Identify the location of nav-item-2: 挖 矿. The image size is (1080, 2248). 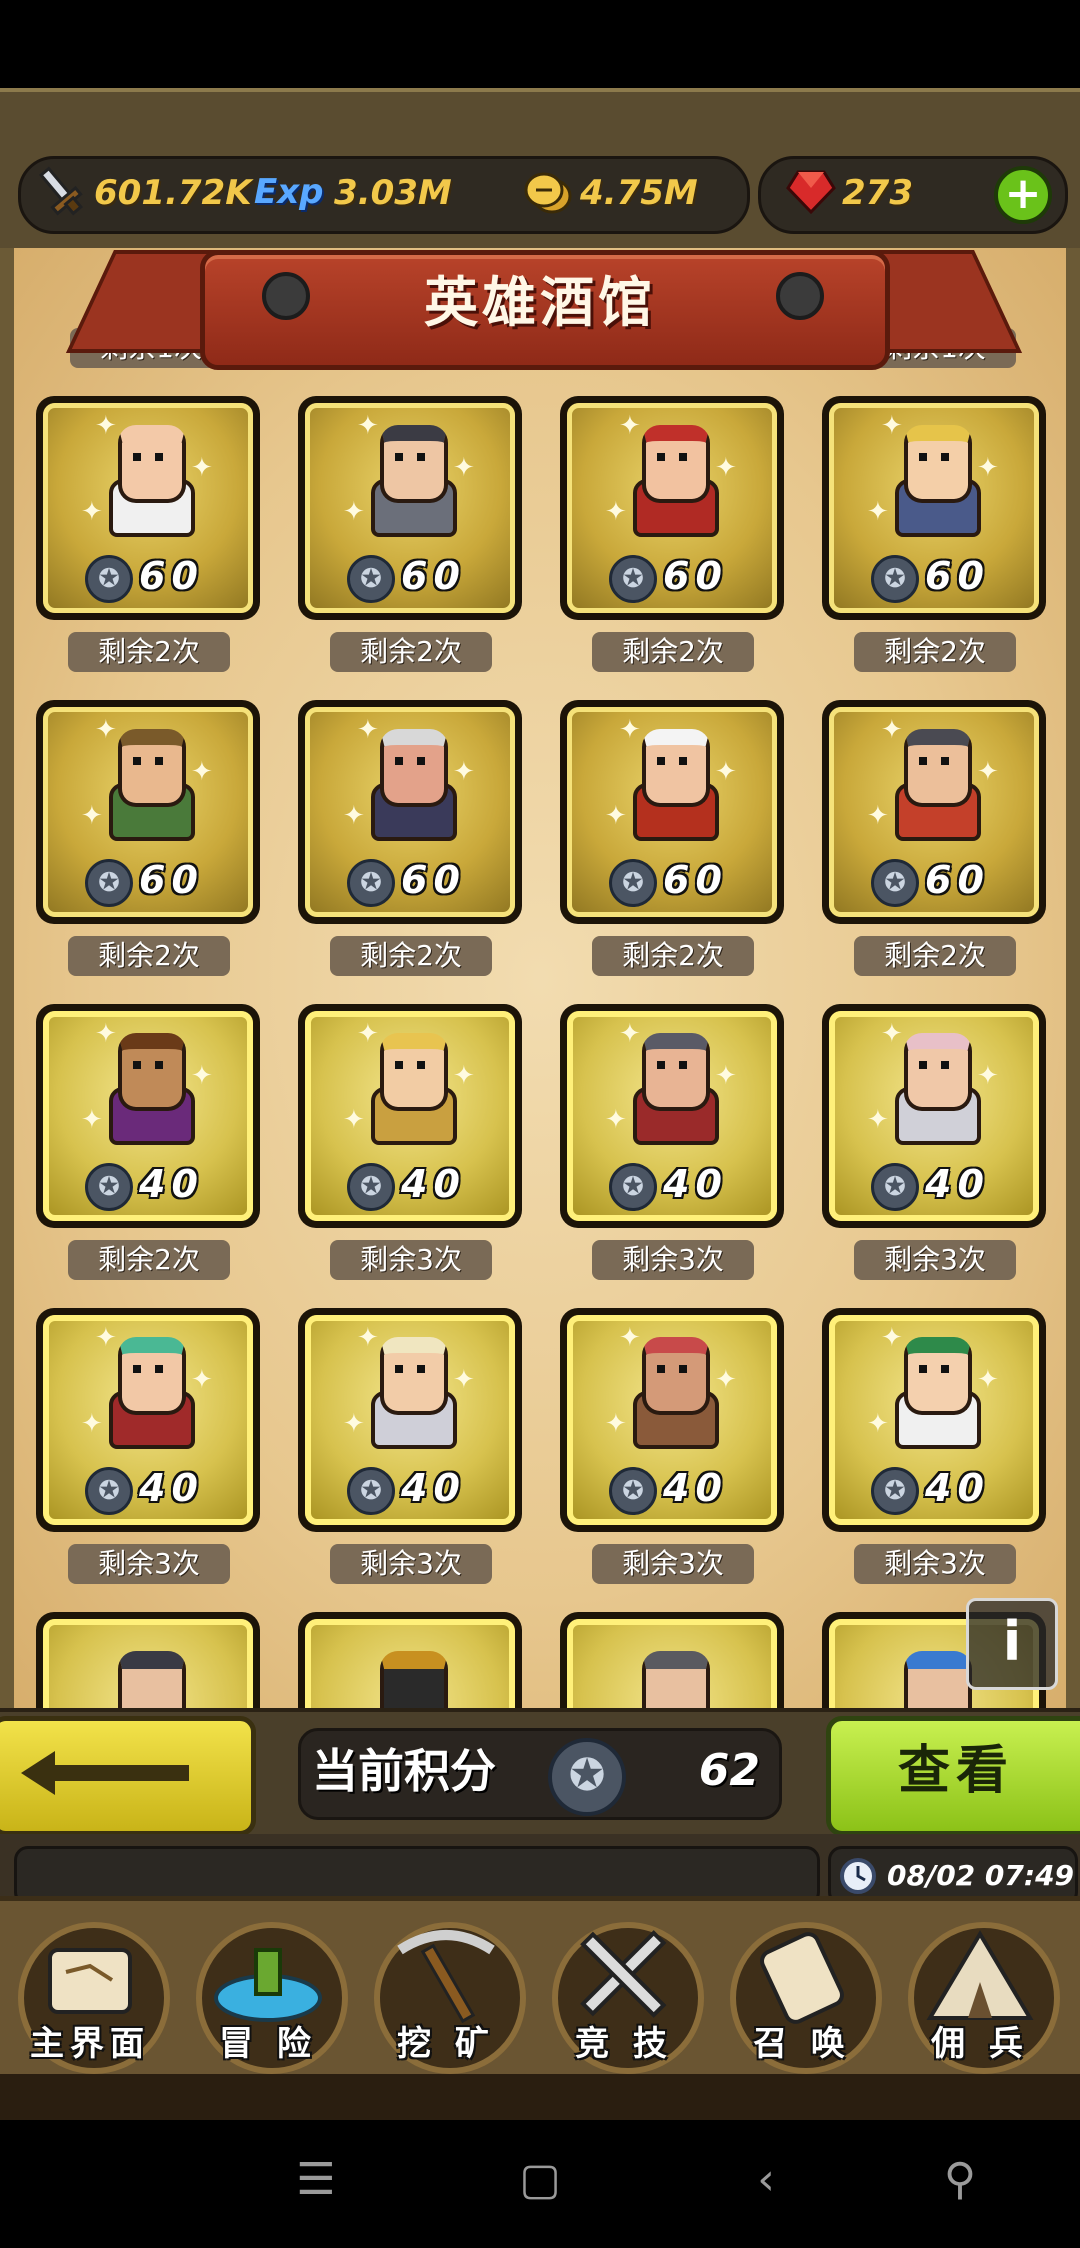
(446, 1989).